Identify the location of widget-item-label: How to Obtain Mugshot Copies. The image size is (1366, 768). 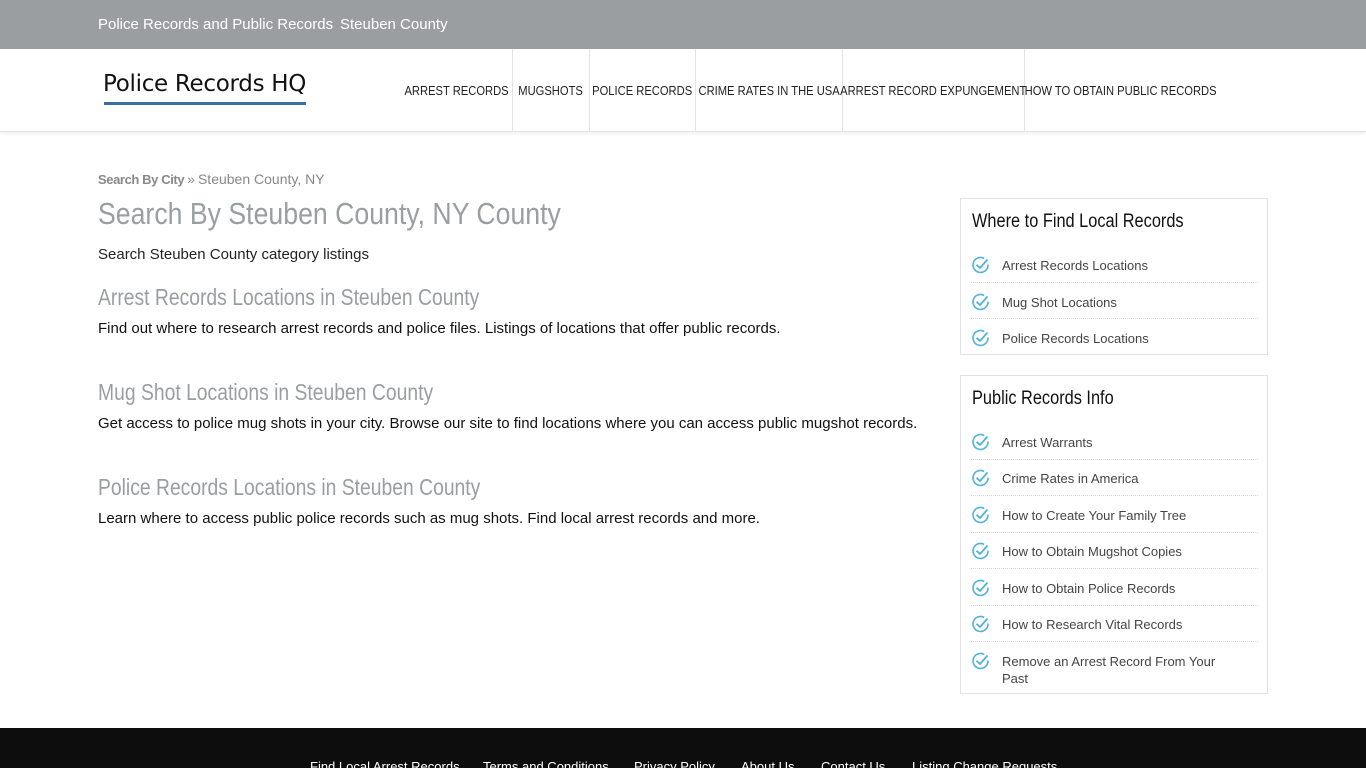
(1092, 551).